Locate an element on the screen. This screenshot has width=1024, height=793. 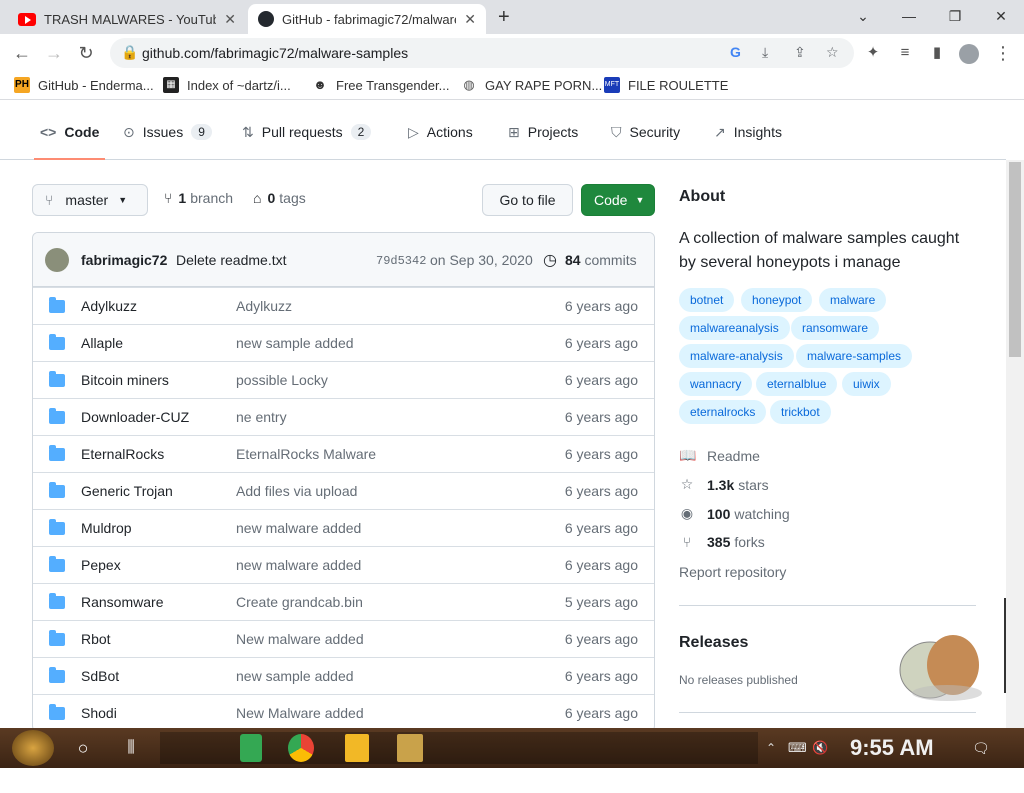
menu-icon: ⋮ is located at coordinates (1003, 53).